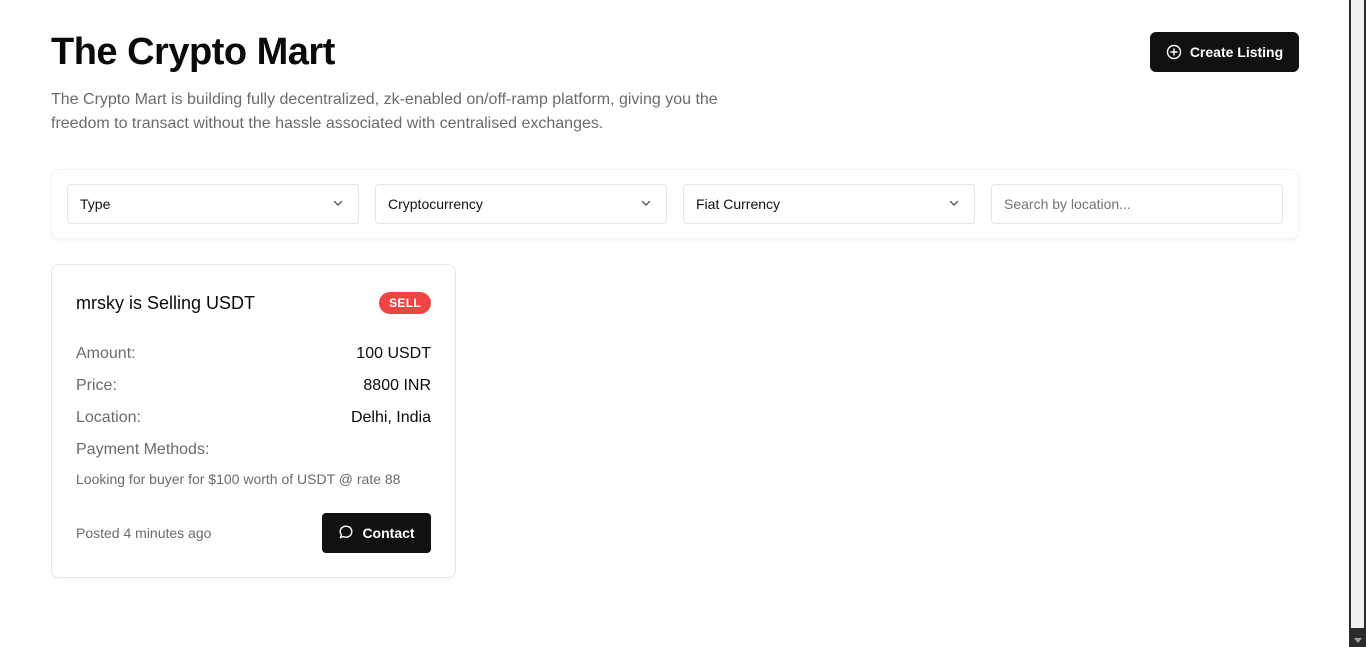 The width and height of the screenshot is (1366, 647). What do you see at coordinates (388, 533) in the screenshot?
I see `contact-label: Contact` at bounding box center [388, 533].